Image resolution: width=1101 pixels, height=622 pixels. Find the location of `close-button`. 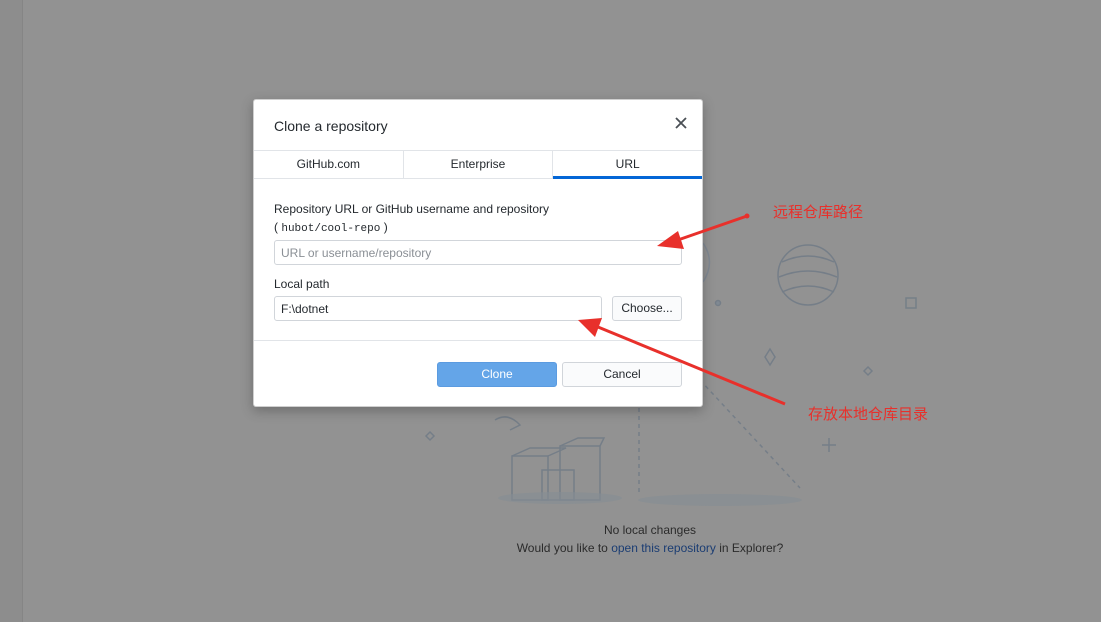

close-button is located at coordinates (681, 123).